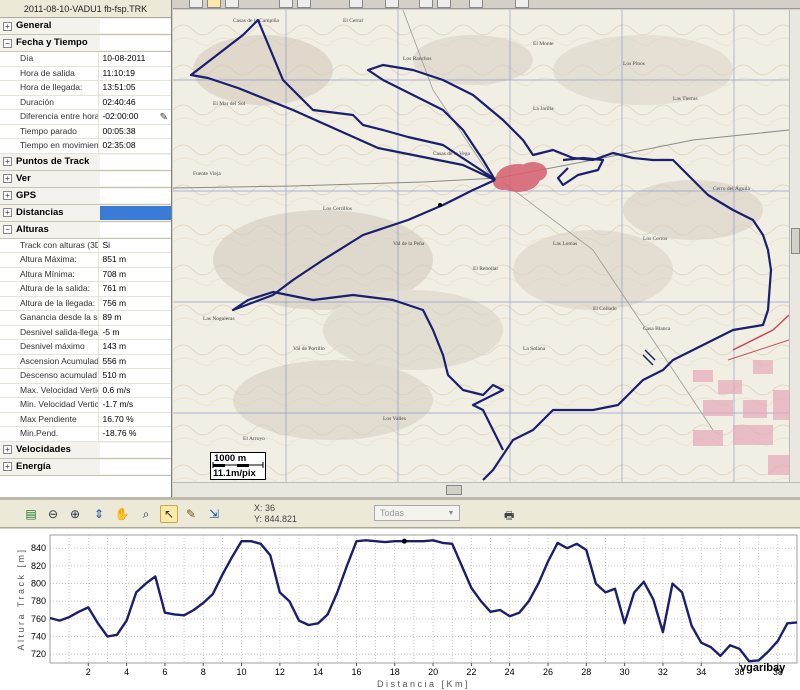  Describe the element at coordinates (392, 4) in the screenshot. I see `route-icon` at that location.